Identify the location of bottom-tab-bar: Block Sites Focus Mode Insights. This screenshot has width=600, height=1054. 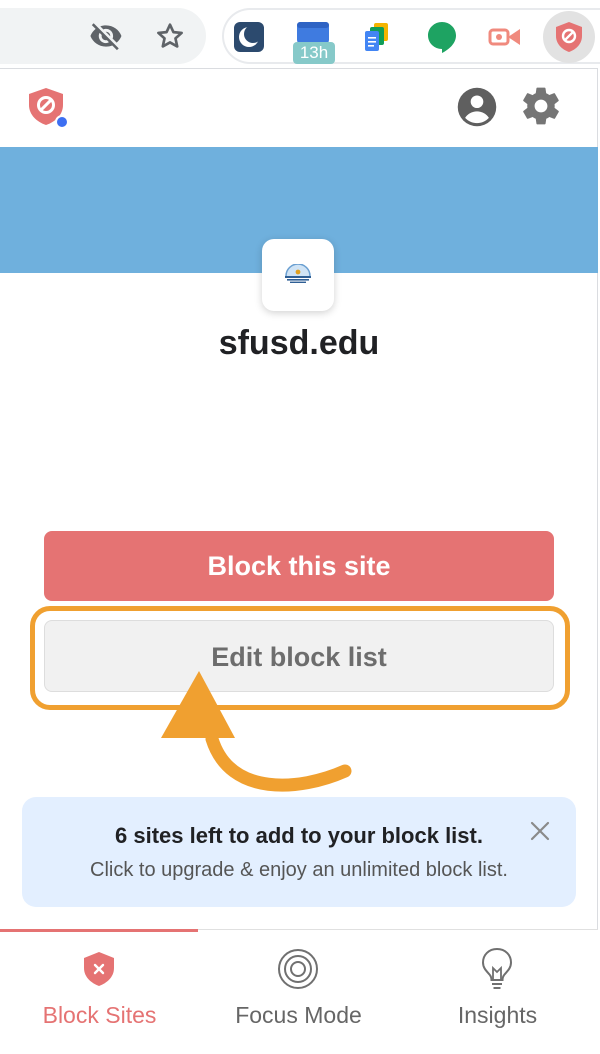
(299, 991).